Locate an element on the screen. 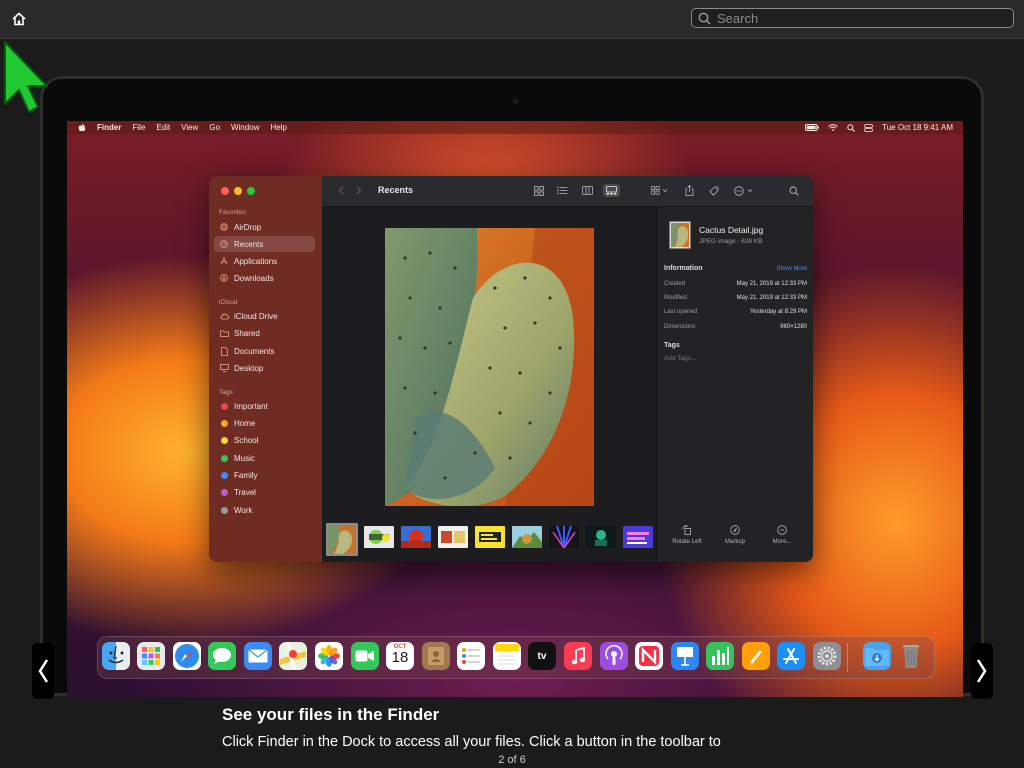 This screenshot has width=1024, height=768. previous-slide-button is located at coordinates (43, 671).